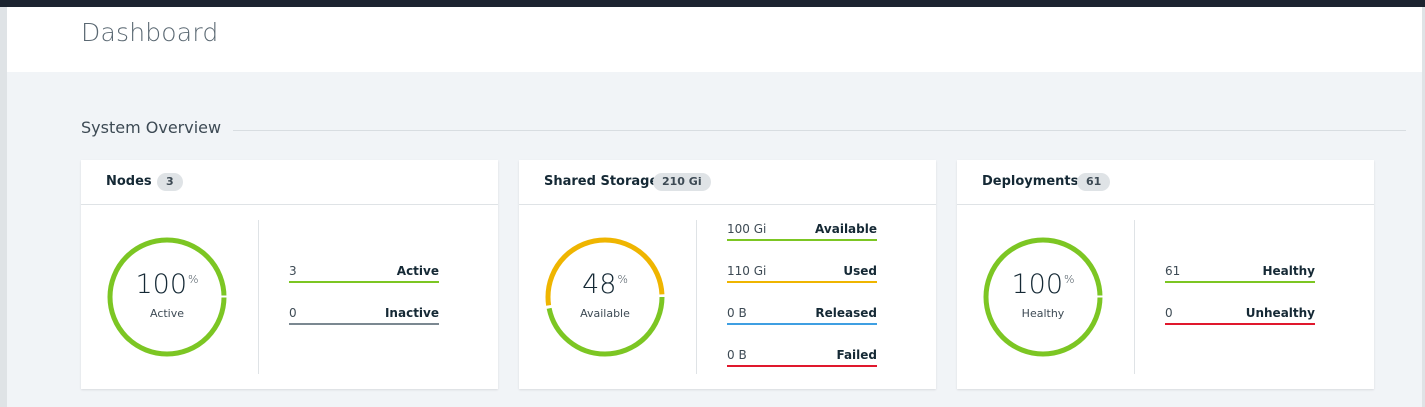 This screenshot has width=1425, height=407. Describe the element at coordinates (1094, 182) in the screenshot. I see `count-badge: 61` at that location.